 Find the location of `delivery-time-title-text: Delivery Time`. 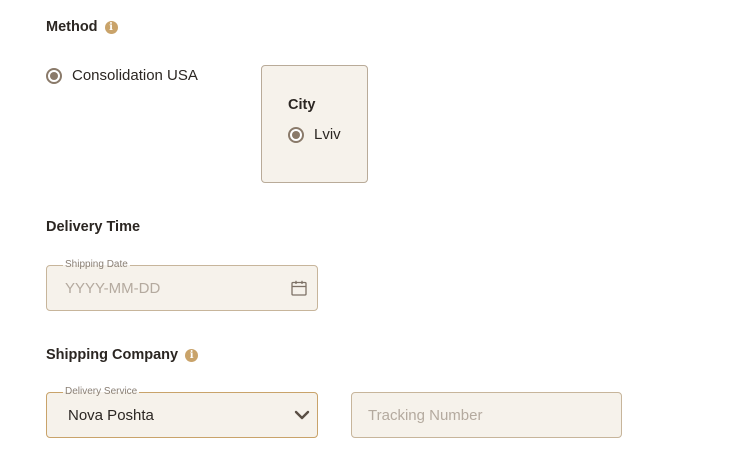

delivery-time-title-text: Delivery Time is located at coordinates (93, 227).